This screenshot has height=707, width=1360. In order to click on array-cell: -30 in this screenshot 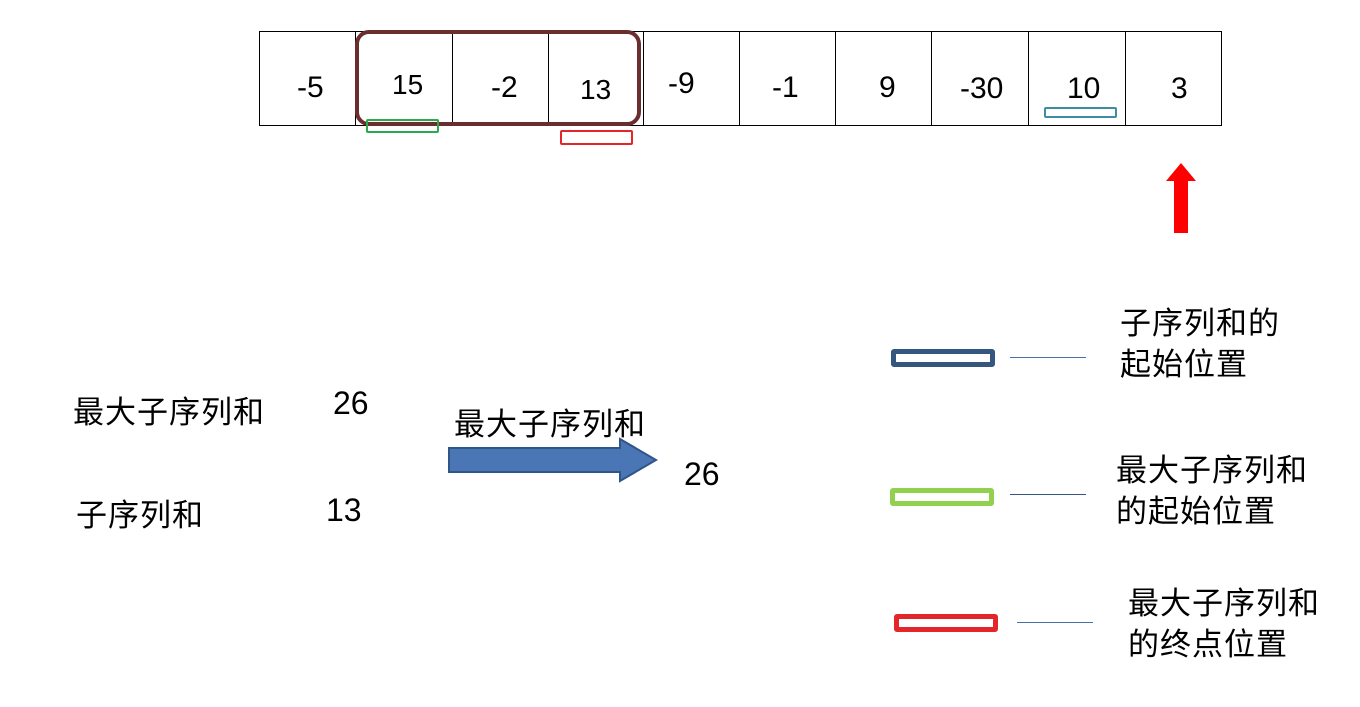, I will do `click(980, 78)`.